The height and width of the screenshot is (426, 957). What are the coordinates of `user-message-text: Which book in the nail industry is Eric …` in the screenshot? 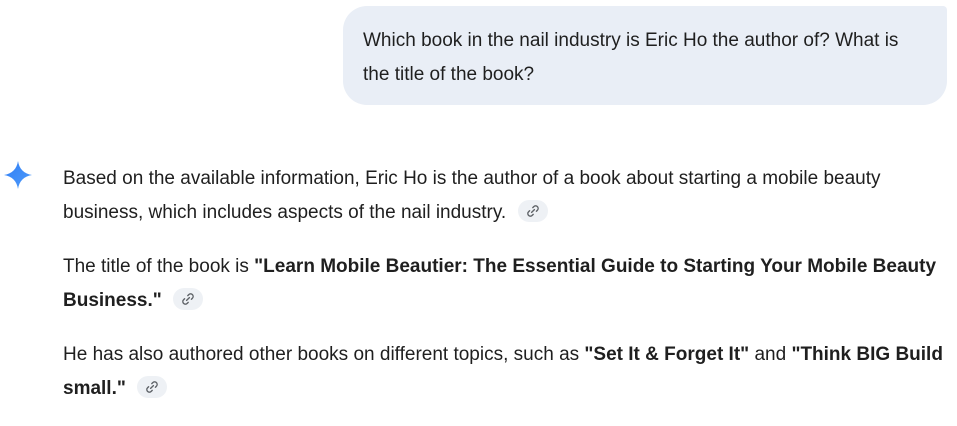 It's located at (631, 57).